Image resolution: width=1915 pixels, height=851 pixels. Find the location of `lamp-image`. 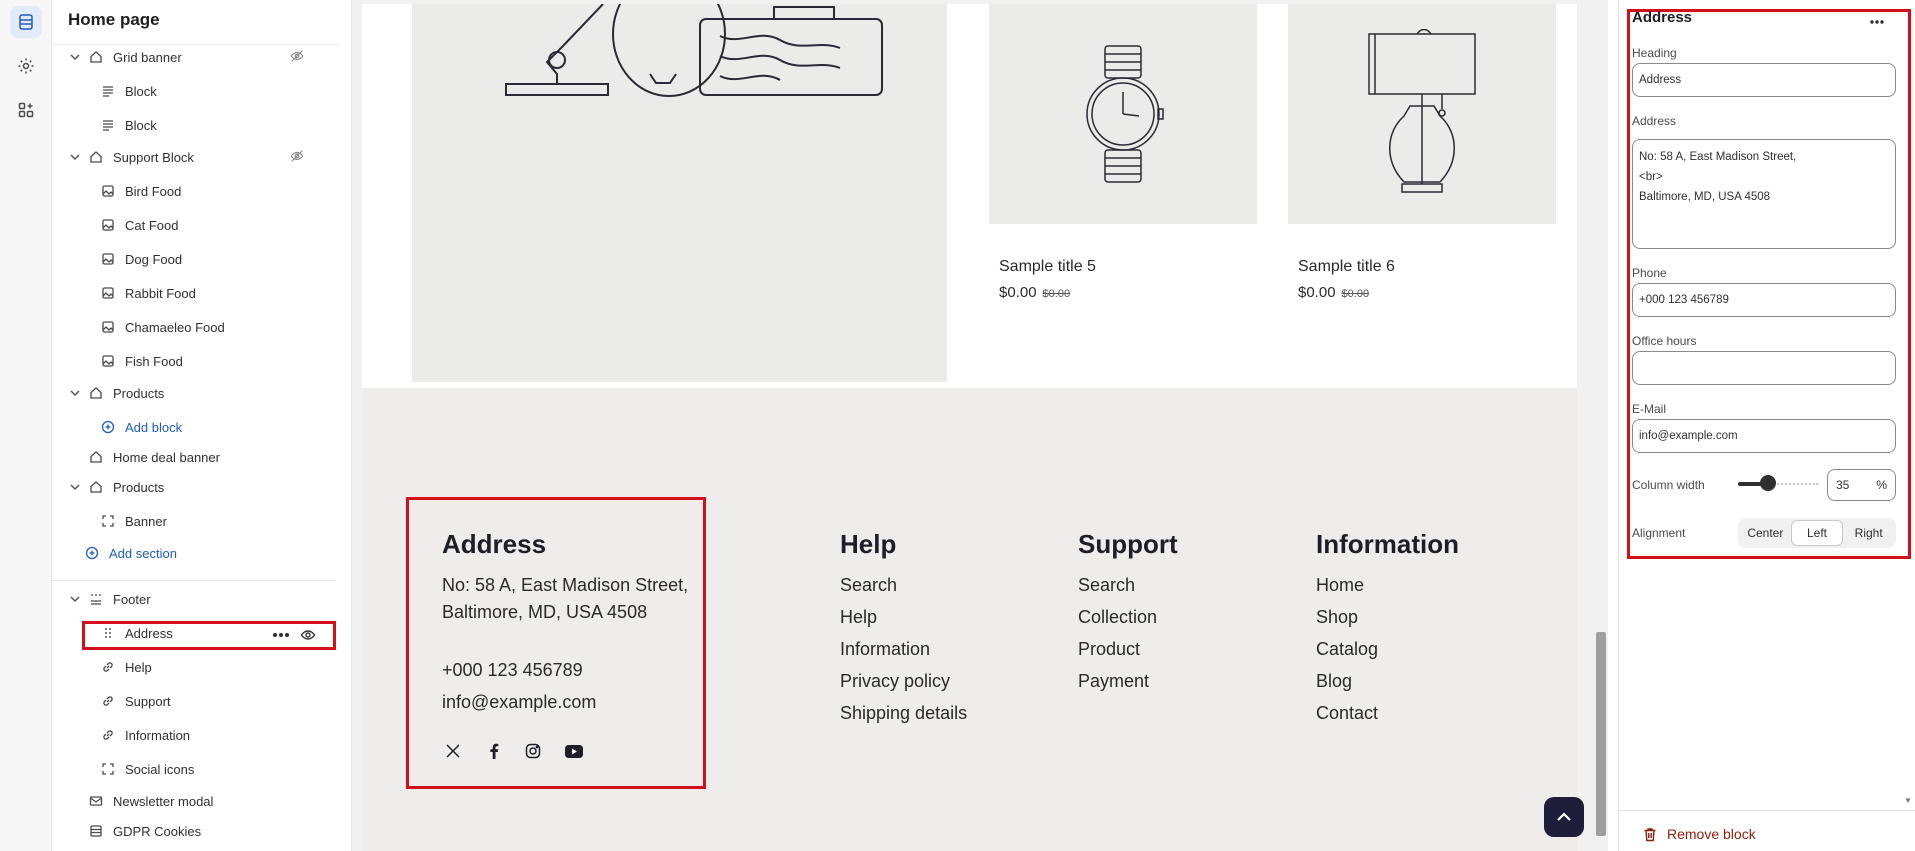

lamp-image is located at coordinates (1422, 114).